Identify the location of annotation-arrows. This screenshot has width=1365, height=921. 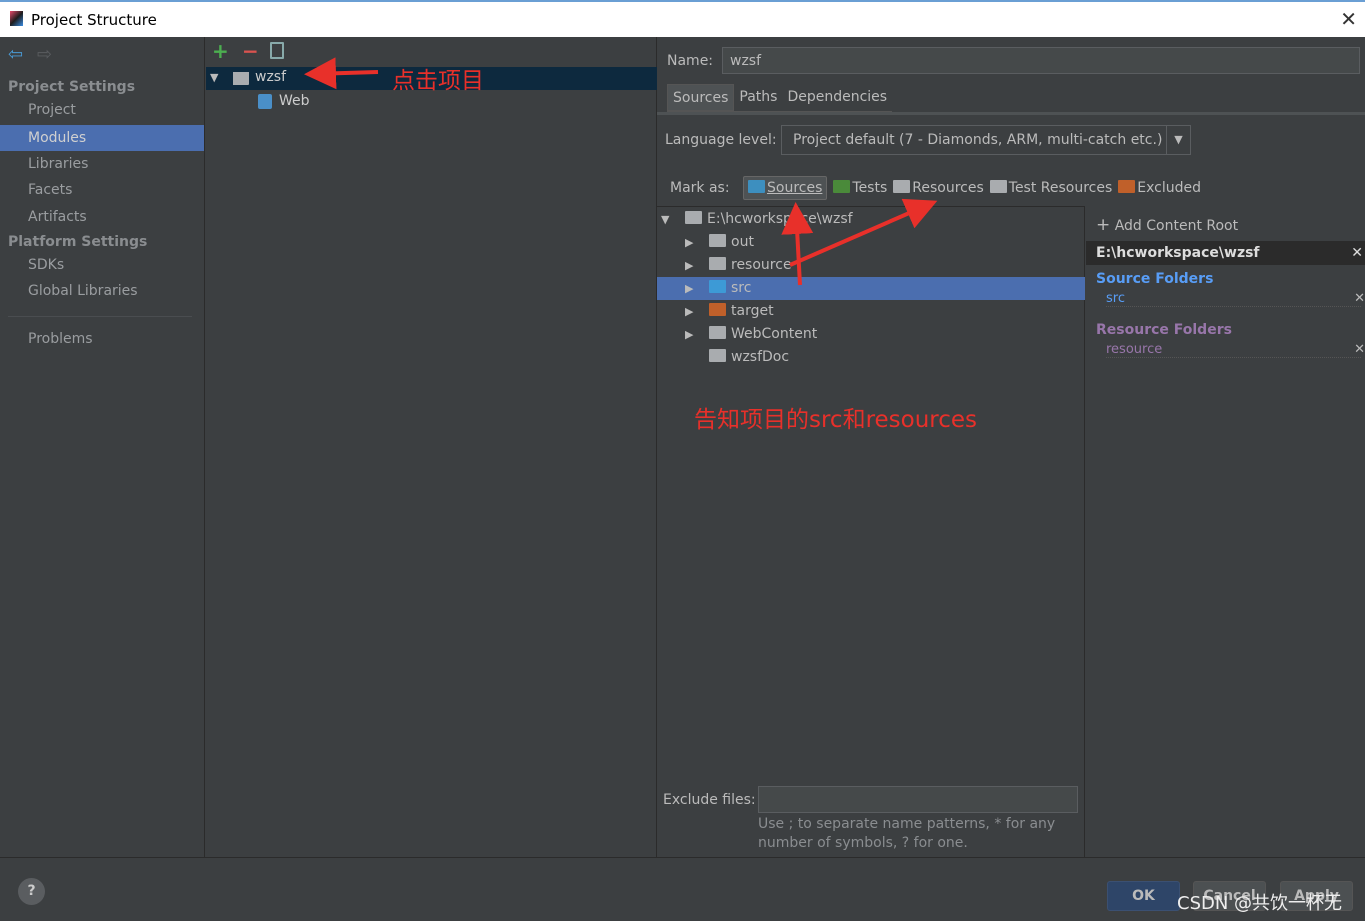
(621, 171).